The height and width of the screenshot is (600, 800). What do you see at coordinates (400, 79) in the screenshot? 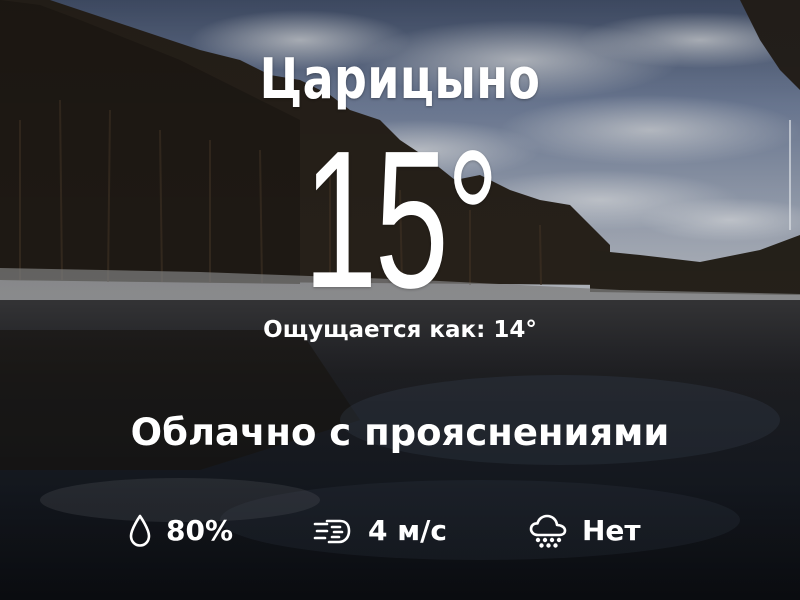
I see `location-title: Царицыно` at bounding box center [400, 79].